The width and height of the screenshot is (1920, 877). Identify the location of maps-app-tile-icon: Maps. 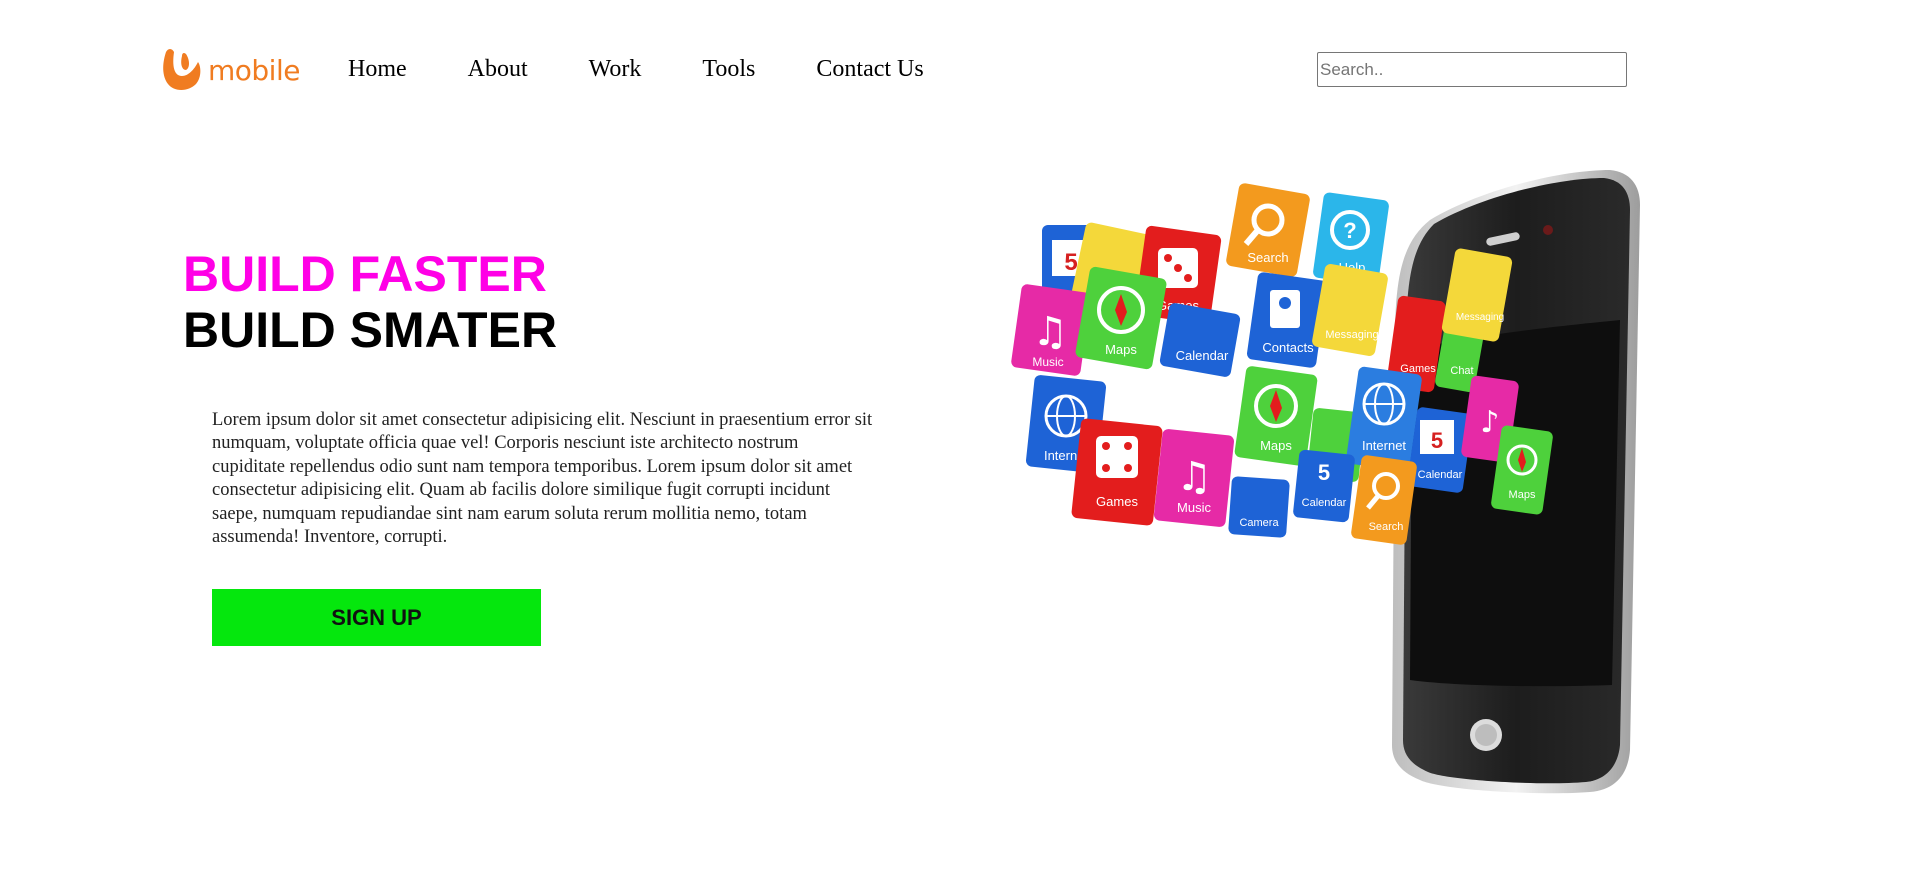
(1121, 318).